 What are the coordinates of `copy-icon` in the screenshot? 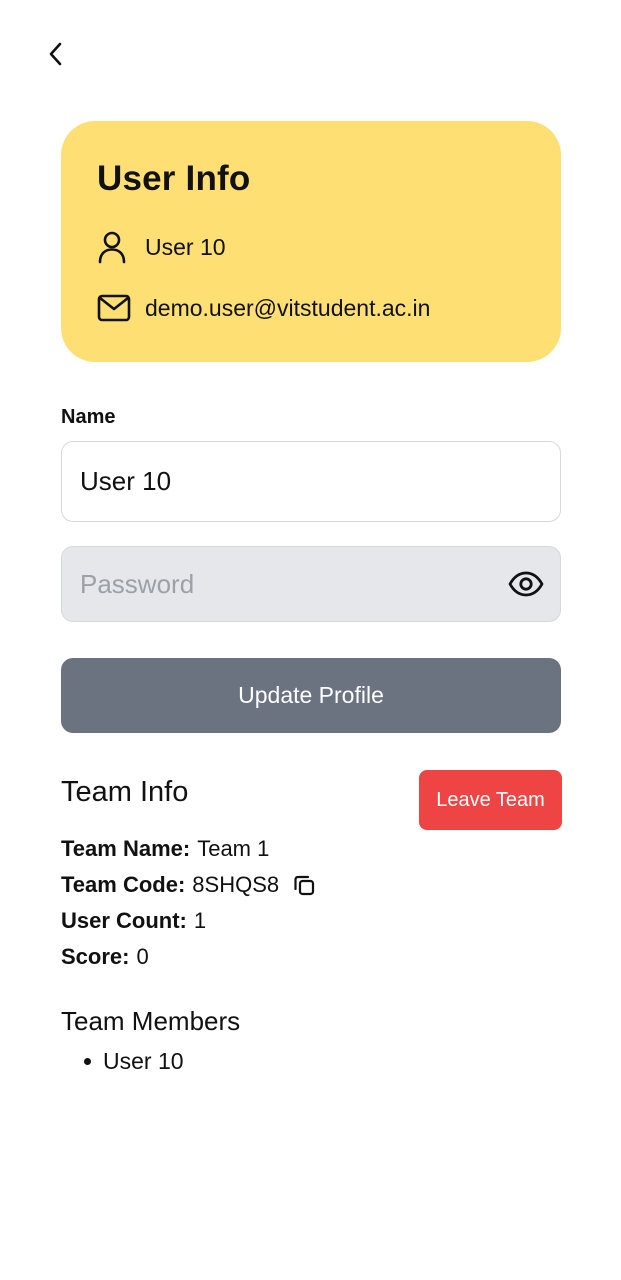 It's located at (304, 885).